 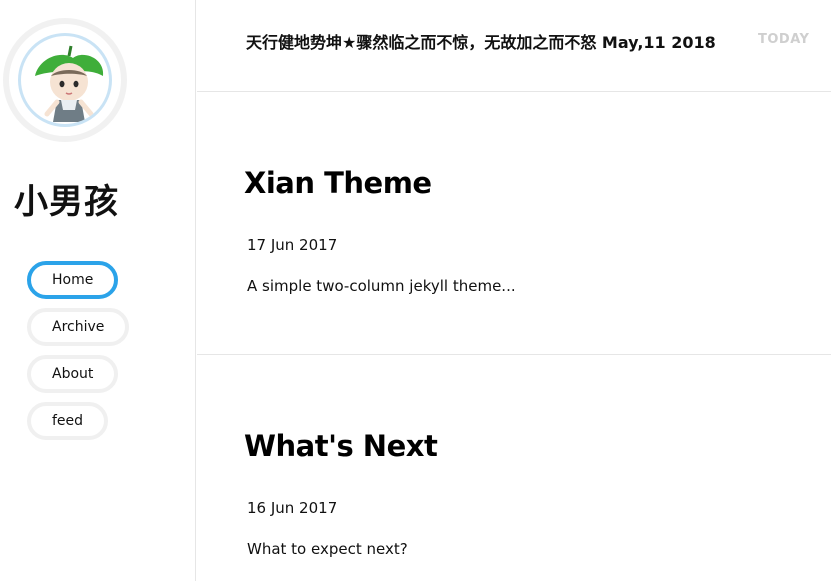 What do you see at coordinates (66, 198) in the screenshot?
I see `site-title: 小男孩` at bounding box center [66, 198].